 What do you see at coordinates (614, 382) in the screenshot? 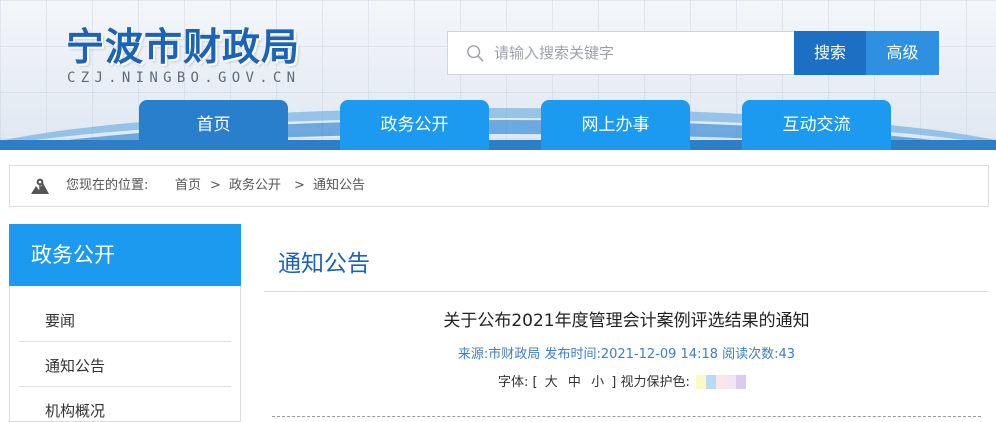
I see `bracket-close: ]` at bounding box center [614, 382].